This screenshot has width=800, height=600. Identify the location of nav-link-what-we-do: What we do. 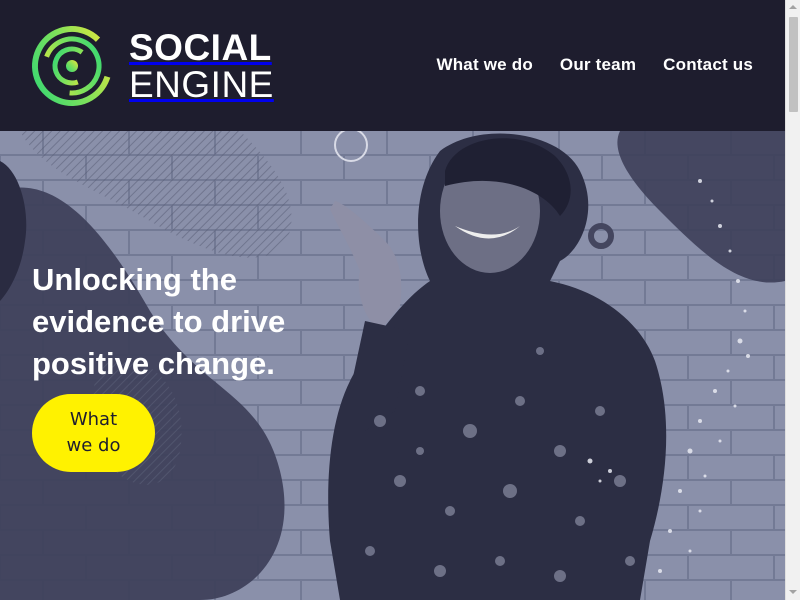
(484, 65).